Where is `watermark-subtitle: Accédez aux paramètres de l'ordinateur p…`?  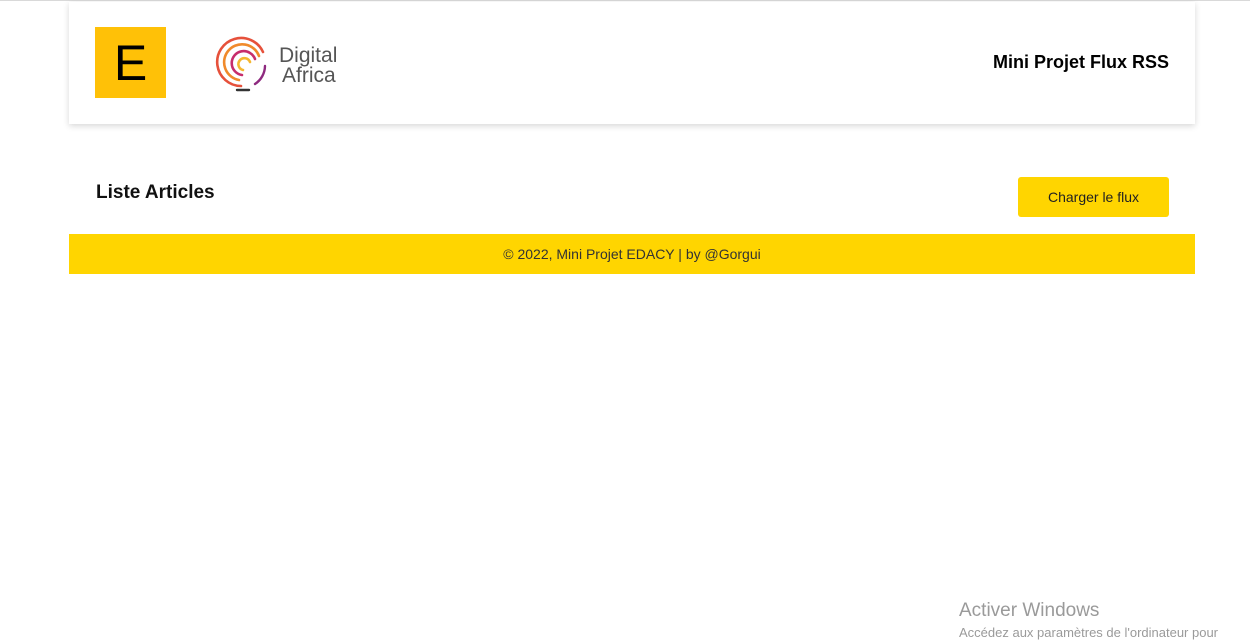 watermark-subtitle: Accédez aux paramètres de l'ordinateur p… is located at coordinates (1089, 632).